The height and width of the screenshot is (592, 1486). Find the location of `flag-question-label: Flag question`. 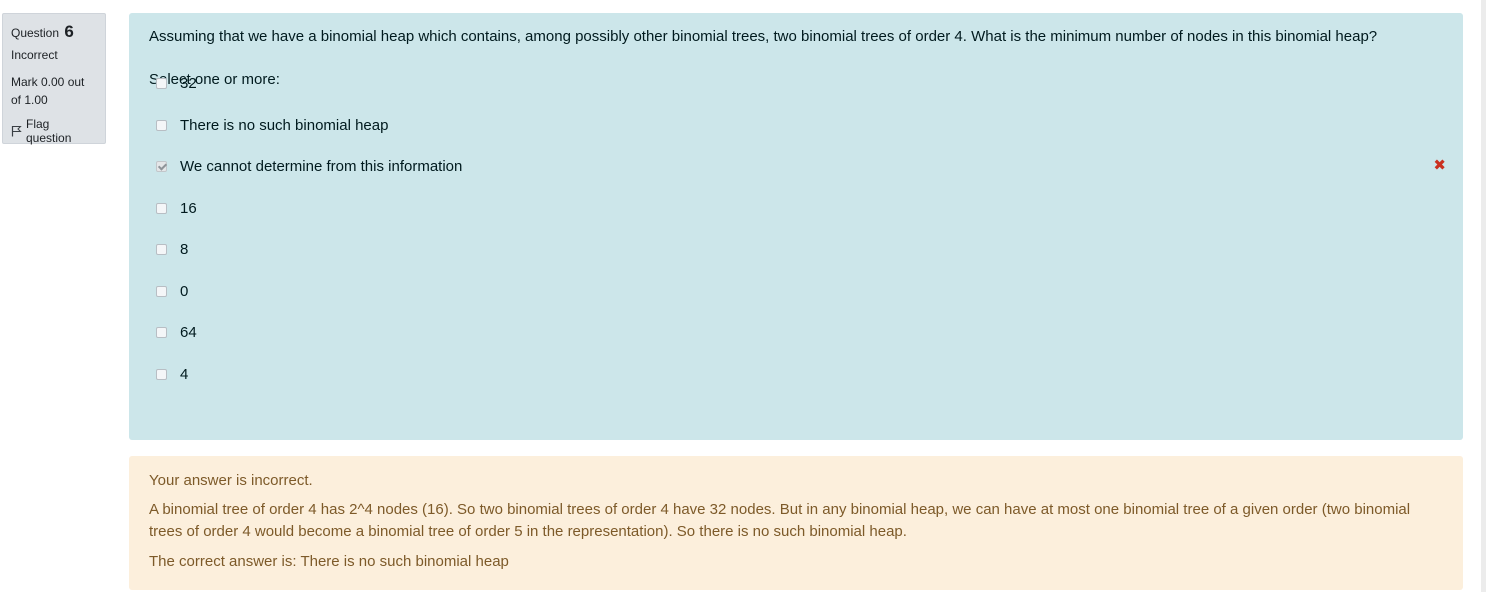

flag-question-label: Flag question is located at coordinates (49, 131).